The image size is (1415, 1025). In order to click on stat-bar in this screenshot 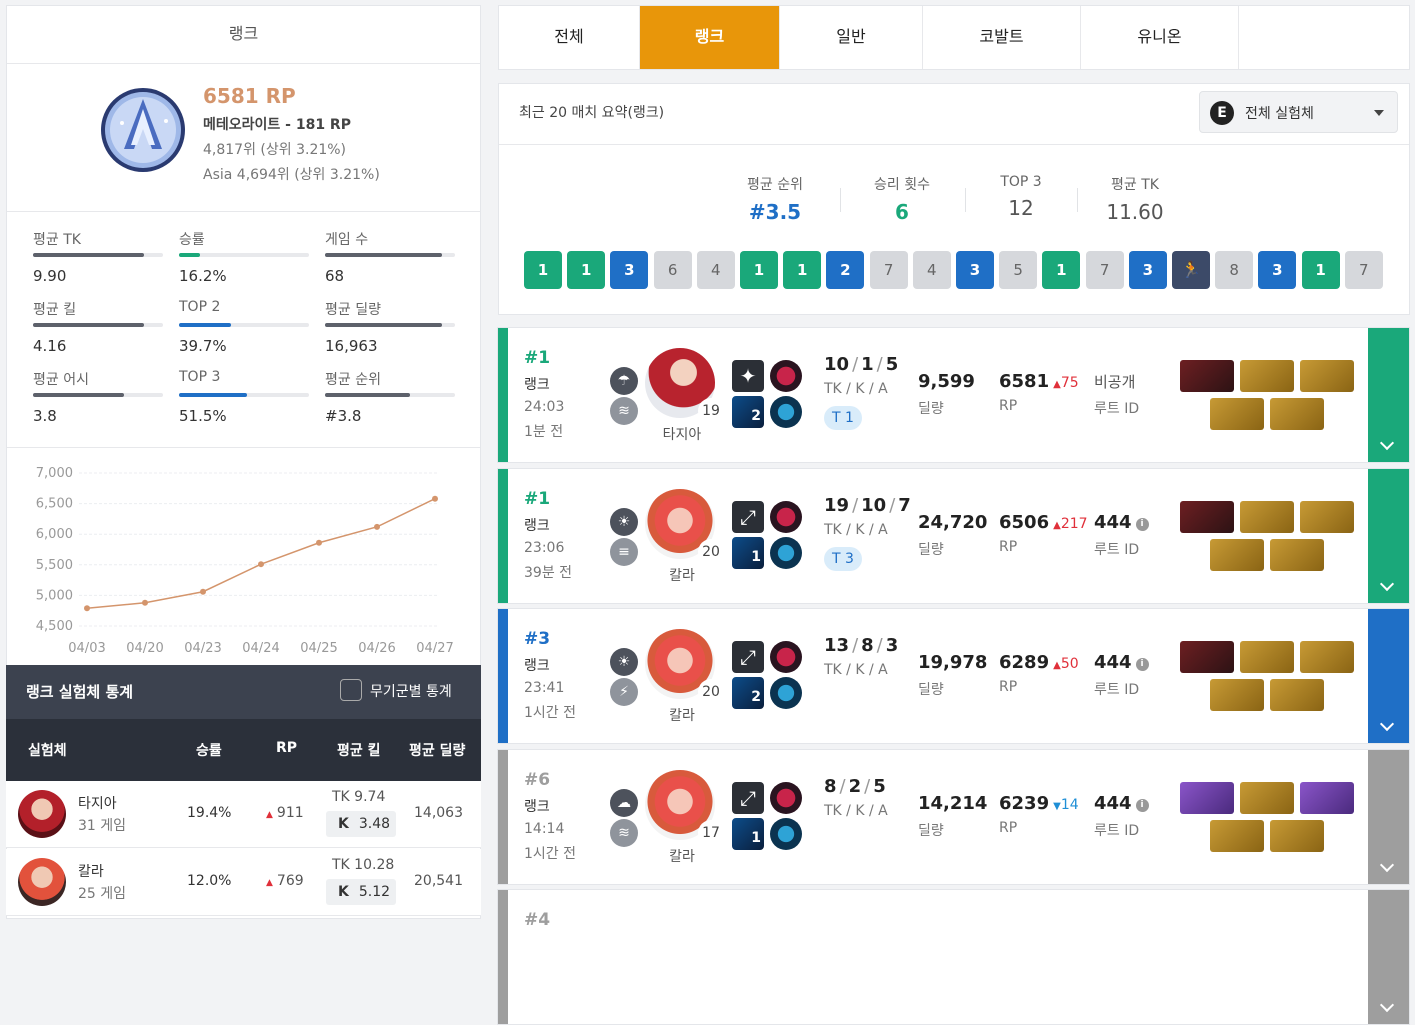, I will do `click(98, 255)`.